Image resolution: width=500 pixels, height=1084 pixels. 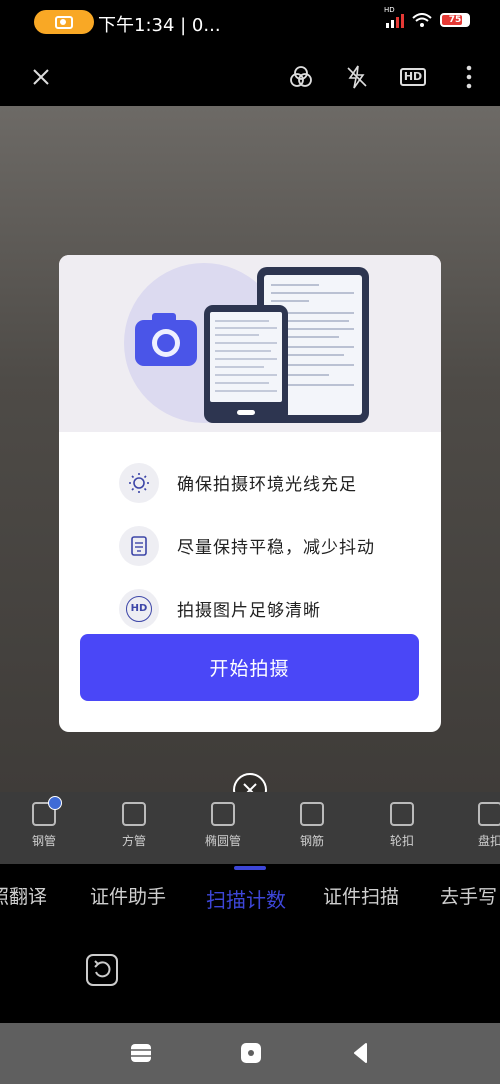 I want to click on recent-apps-icon, so click(x=141, y=1053).